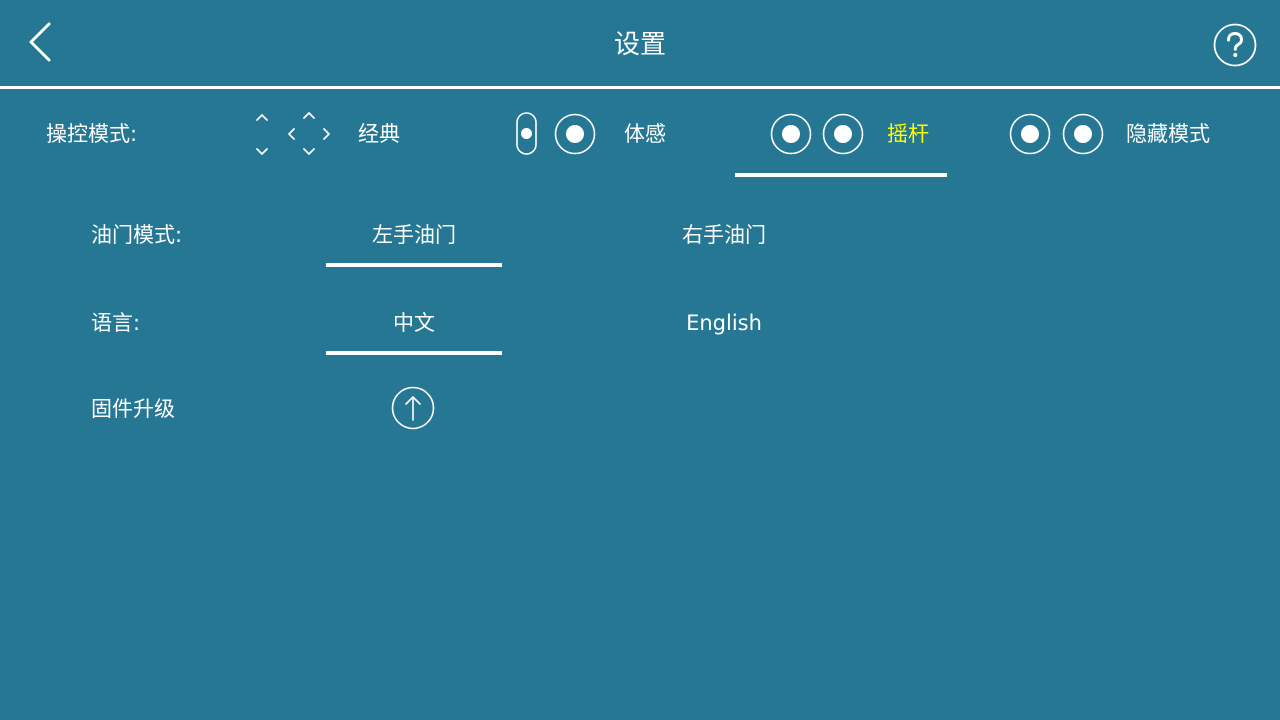 The height and width of the screenshot is (720, 1280). I want to click on firmware-upgrade-label: 固件升级, so click(133, 409).